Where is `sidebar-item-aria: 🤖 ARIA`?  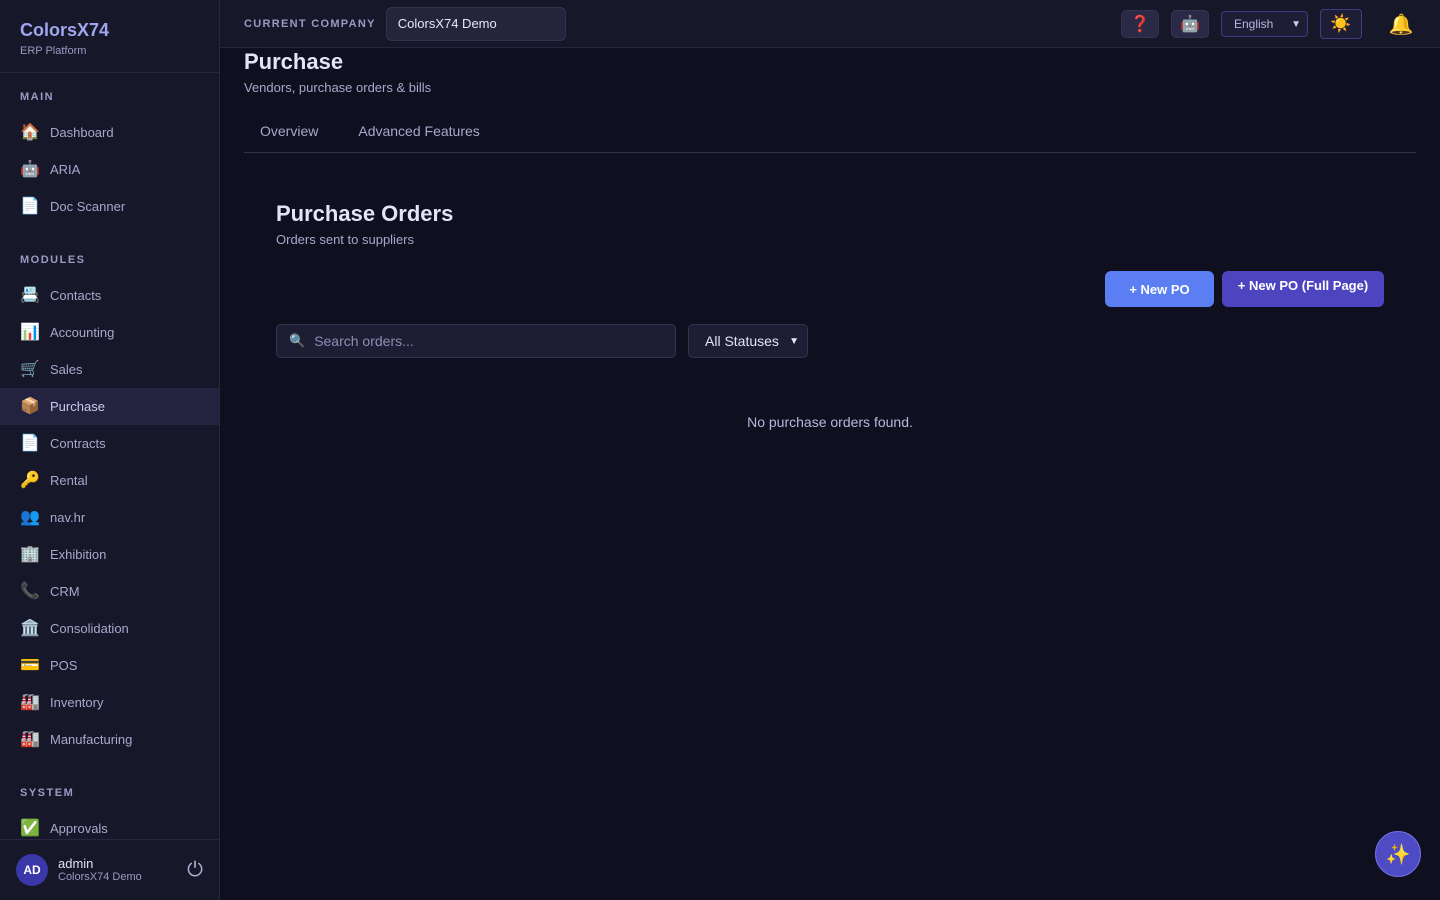 sidebar-item-aria: 🤖 ARIA is located at coordinates (109, 169).